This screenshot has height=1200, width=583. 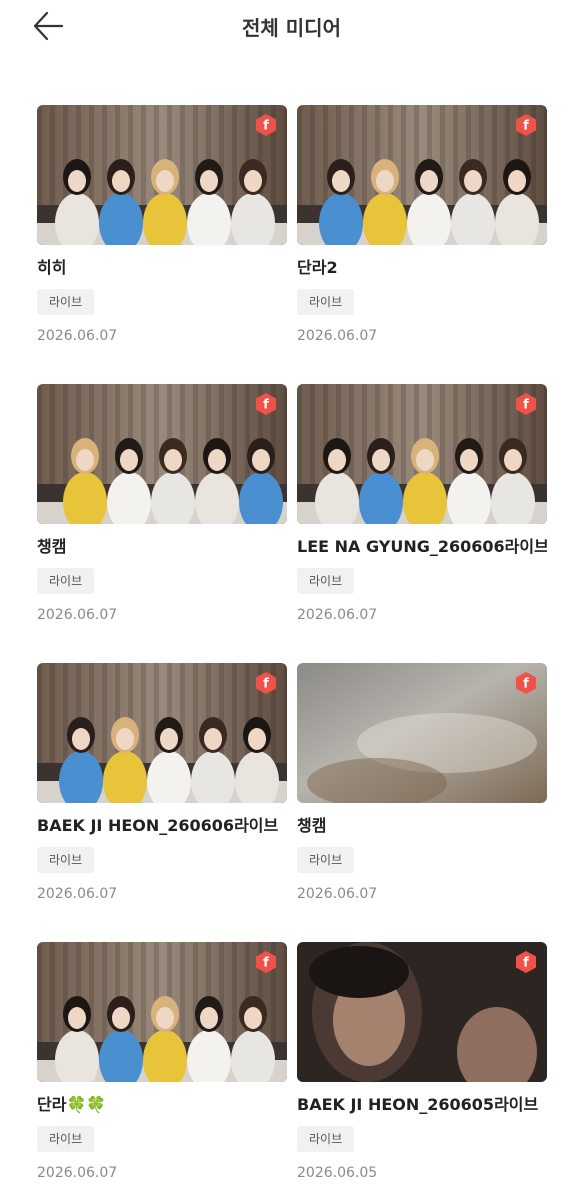 What do you see at coordinates (317, 267) in the screenshot?
I see `media-title: 단라2` at bounding box center [317, 267].